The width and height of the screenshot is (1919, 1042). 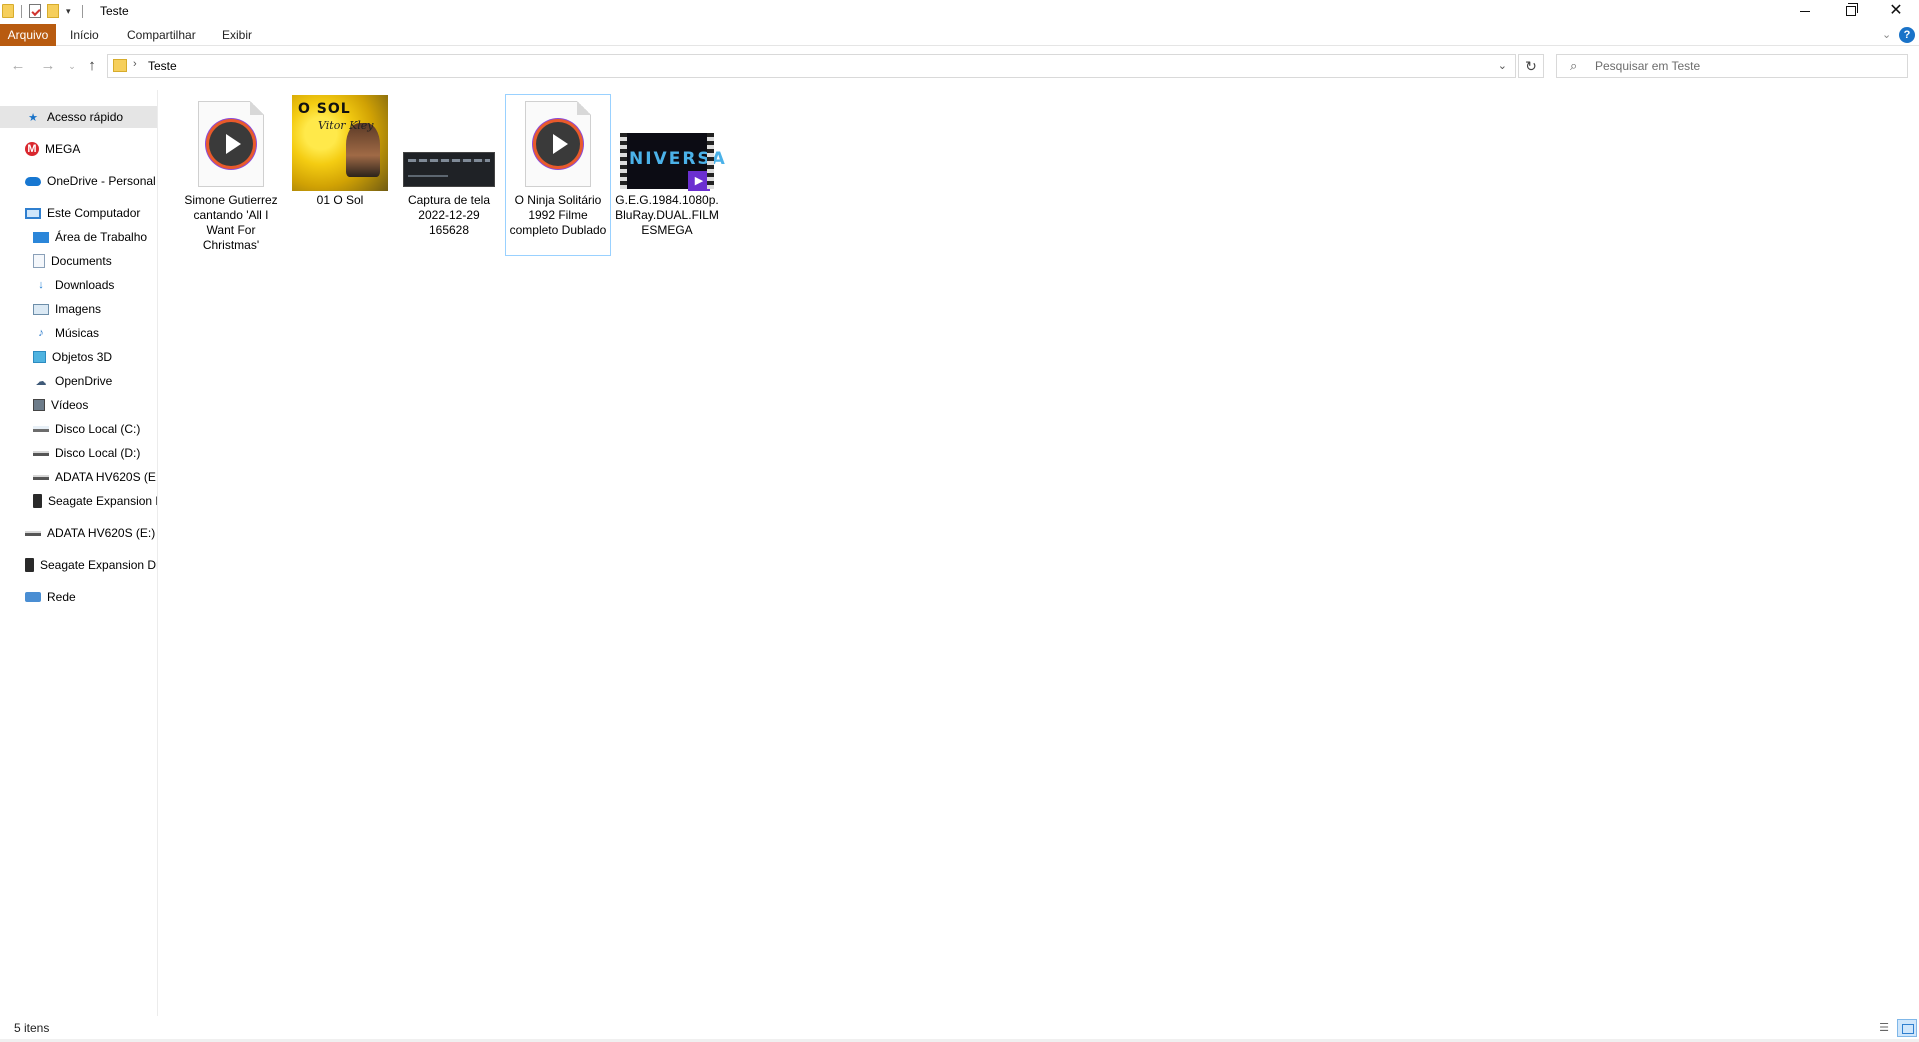 I want to click on sidebar-item-mega: M MEGA, so click(x=78, y=149).